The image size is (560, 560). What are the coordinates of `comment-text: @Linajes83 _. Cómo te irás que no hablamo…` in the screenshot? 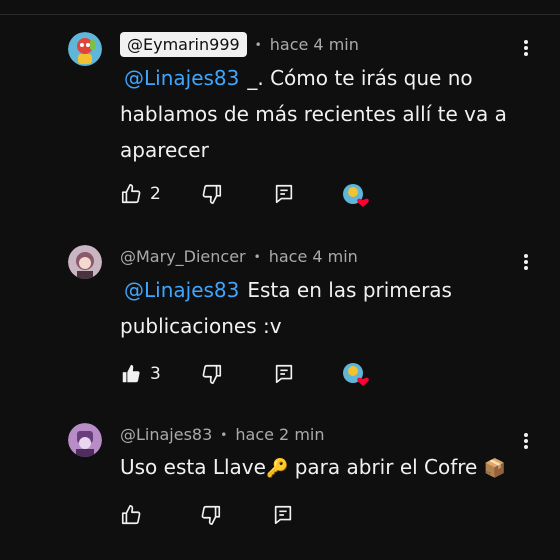 It's located at (315, 114).